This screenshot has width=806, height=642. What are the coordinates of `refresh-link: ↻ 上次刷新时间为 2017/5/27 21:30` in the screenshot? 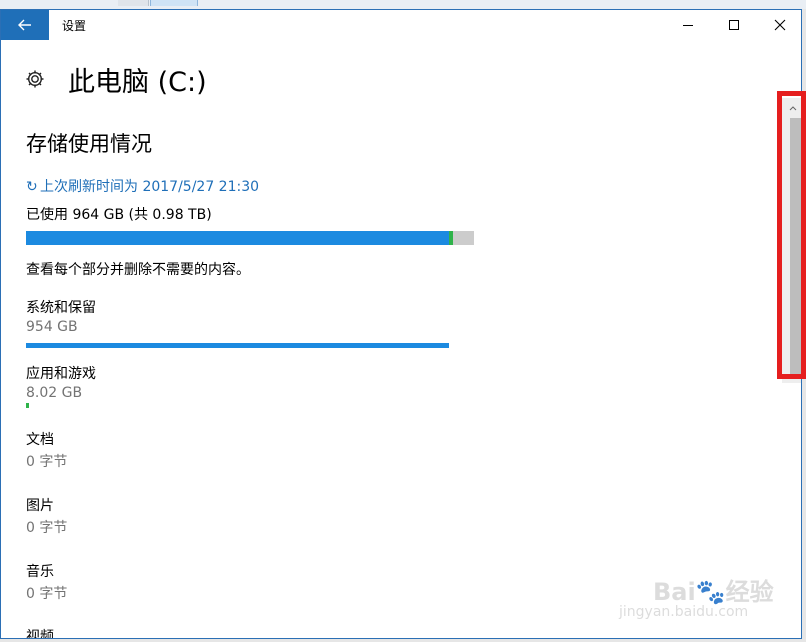 It's located at (142, 186).